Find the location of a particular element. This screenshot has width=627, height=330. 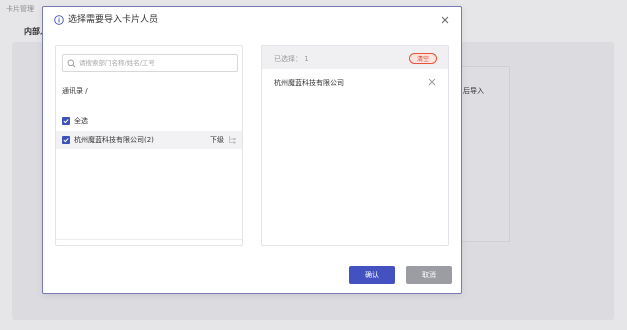

search-box is located at coordinates (150, 63).